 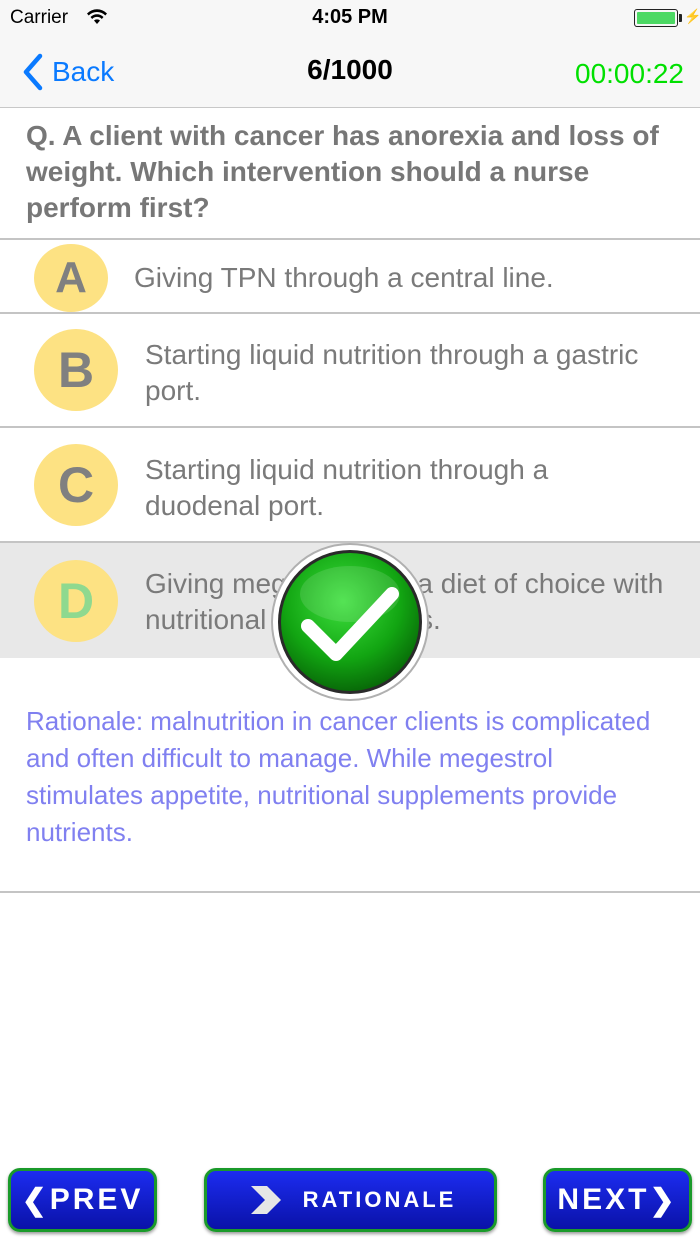 I want to click on option-a-badge: A, so click(x=71, y=278).